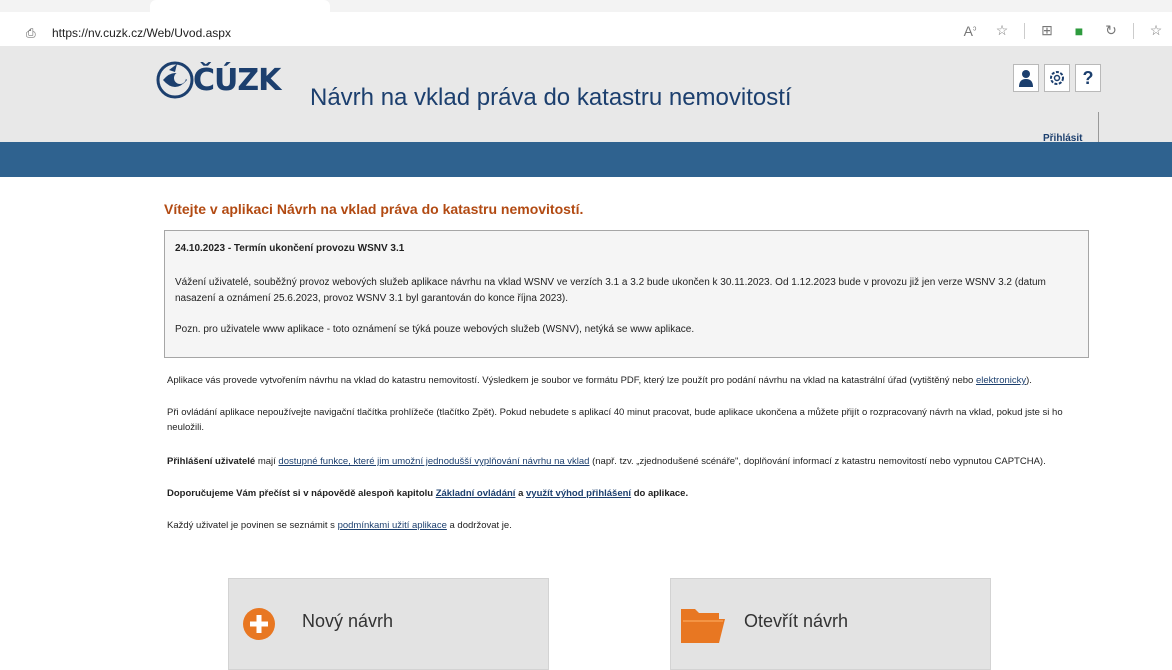  What do you see at coordinates (141, 33) in the screenshot?
I see `address-bar: https://nv.cuzk.cz/Web/Uvod.aspx` at bounding box center [141, 33].